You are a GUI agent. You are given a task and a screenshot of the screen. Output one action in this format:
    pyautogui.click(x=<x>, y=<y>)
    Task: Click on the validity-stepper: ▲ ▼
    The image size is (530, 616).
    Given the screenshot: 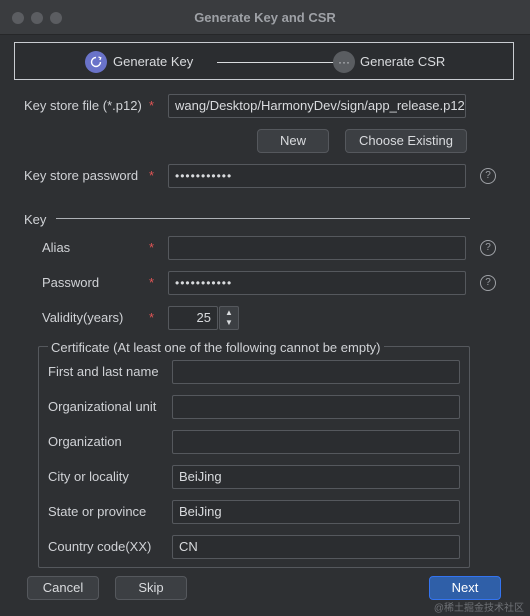 What is the action you would take?
    pyautogui.click(x=229, y=318)
    